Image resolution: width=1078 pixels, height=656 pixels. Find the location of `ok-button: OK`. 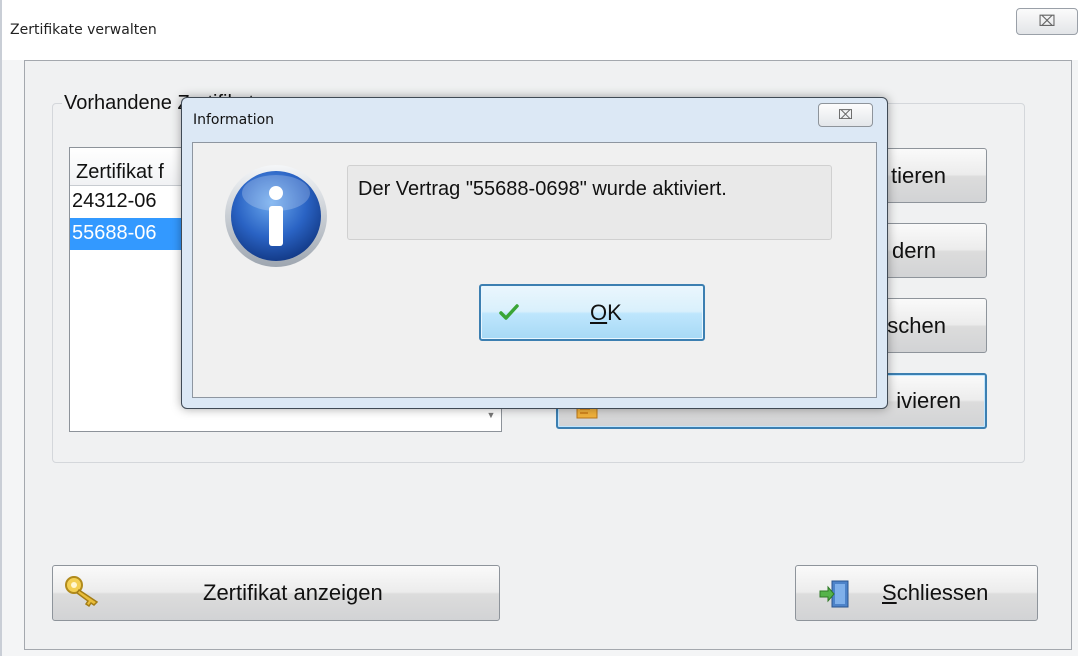

ok-button: OK is located at coordinates (592, 312).